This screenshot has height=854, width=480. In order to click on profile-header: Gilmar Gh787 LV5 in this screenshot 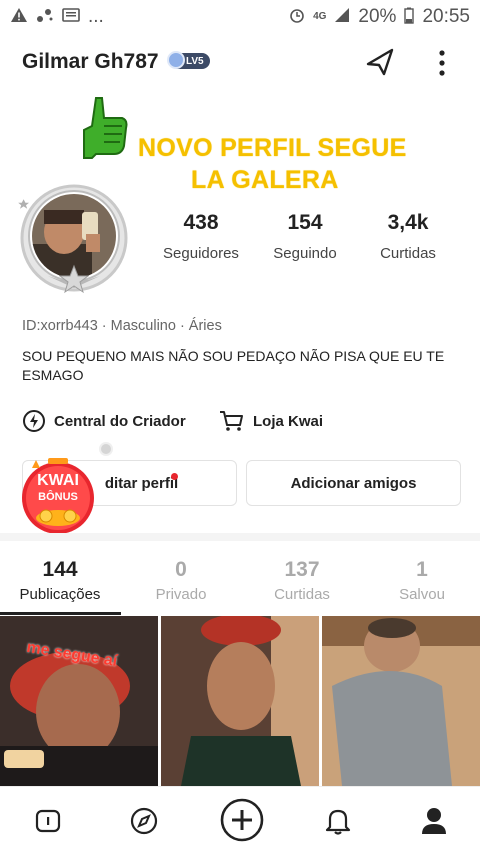, I will do `click(240, 63)`.